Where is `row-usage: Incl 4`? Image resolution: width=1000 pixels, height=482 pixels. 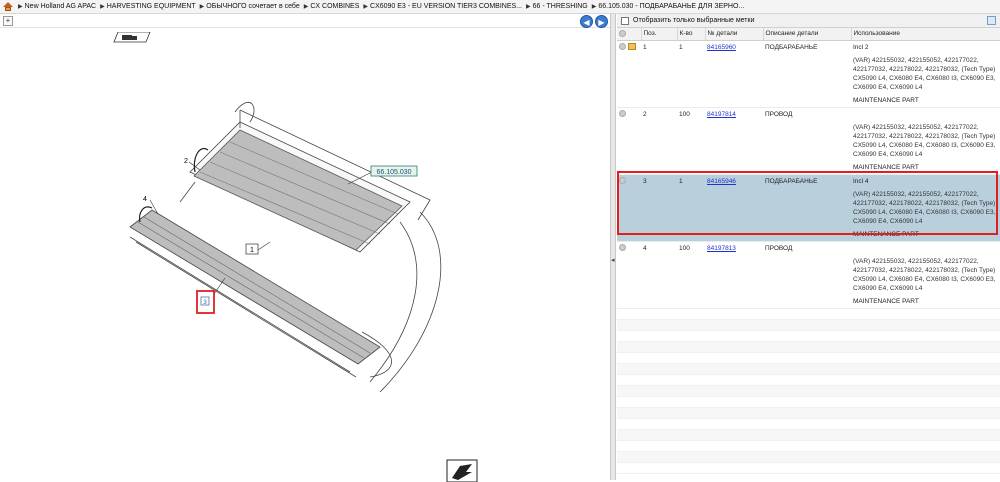
row-usage: Incl 4 is located at coordinates (925, 181).